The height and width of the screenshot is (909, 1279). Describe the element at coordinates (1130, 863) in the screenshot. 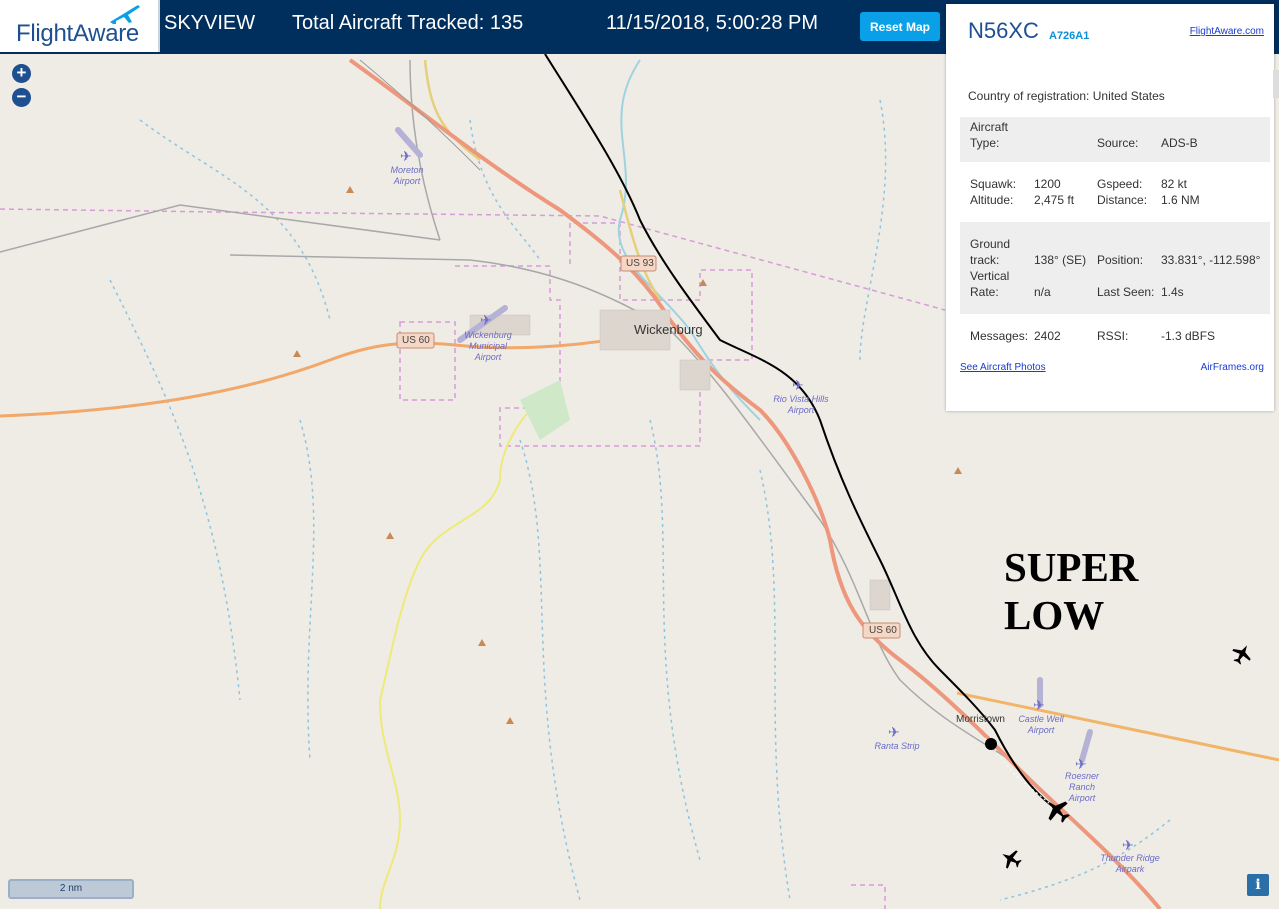

I see `airport-label-thunder-ridge: Thunder Ridge Airpark` at that location.